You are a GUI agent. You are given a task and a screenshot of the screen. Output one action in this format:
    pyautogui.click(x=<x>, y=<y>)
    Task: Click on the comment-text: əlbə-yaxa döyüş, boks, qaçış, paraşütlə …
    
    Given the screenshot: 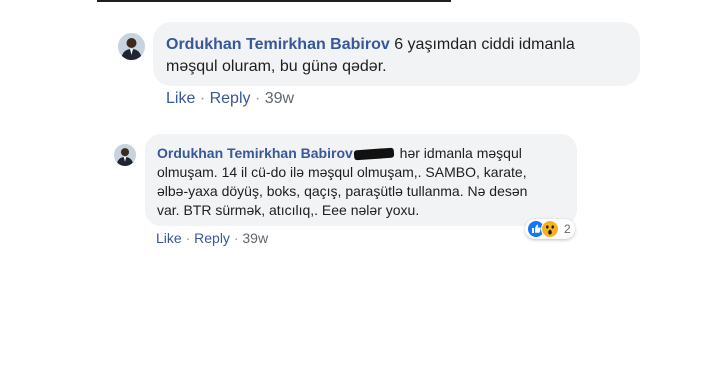 What is the action you would take?
    pyautogui.click(x=342, y=191)
    